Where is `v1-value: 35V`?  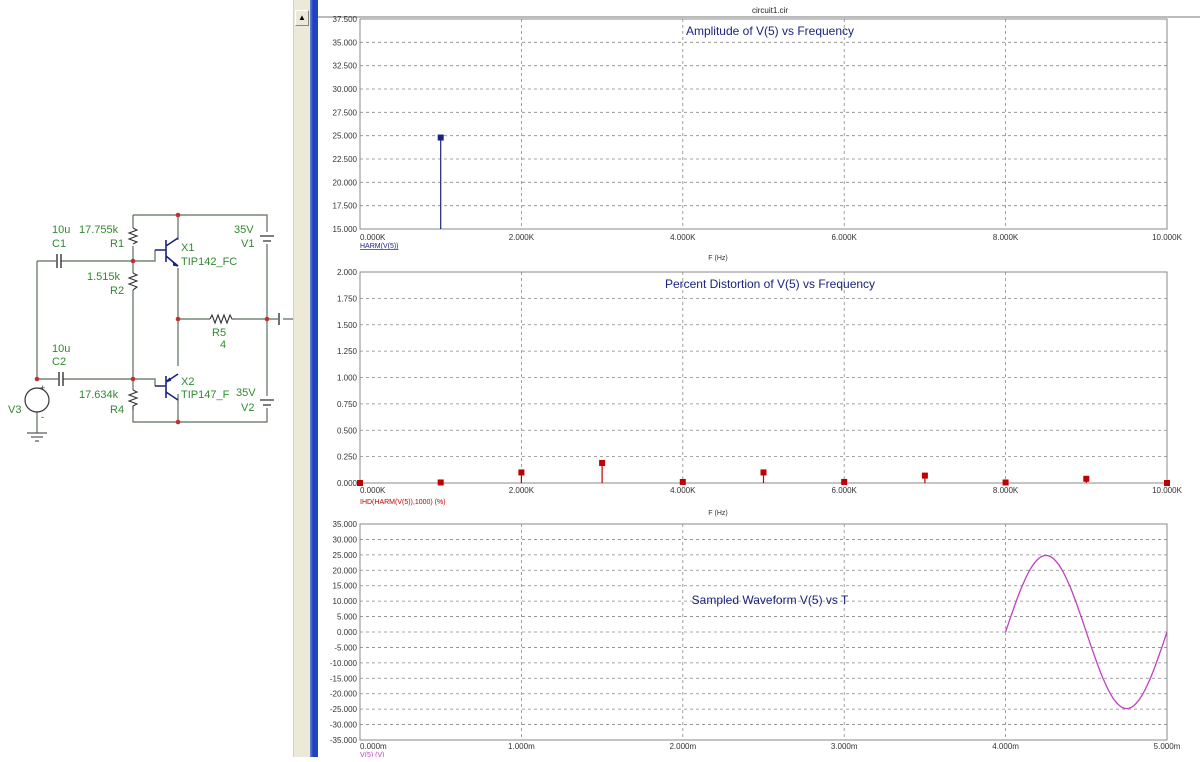
v1-value: 35V is located at coordinates (244, 230).